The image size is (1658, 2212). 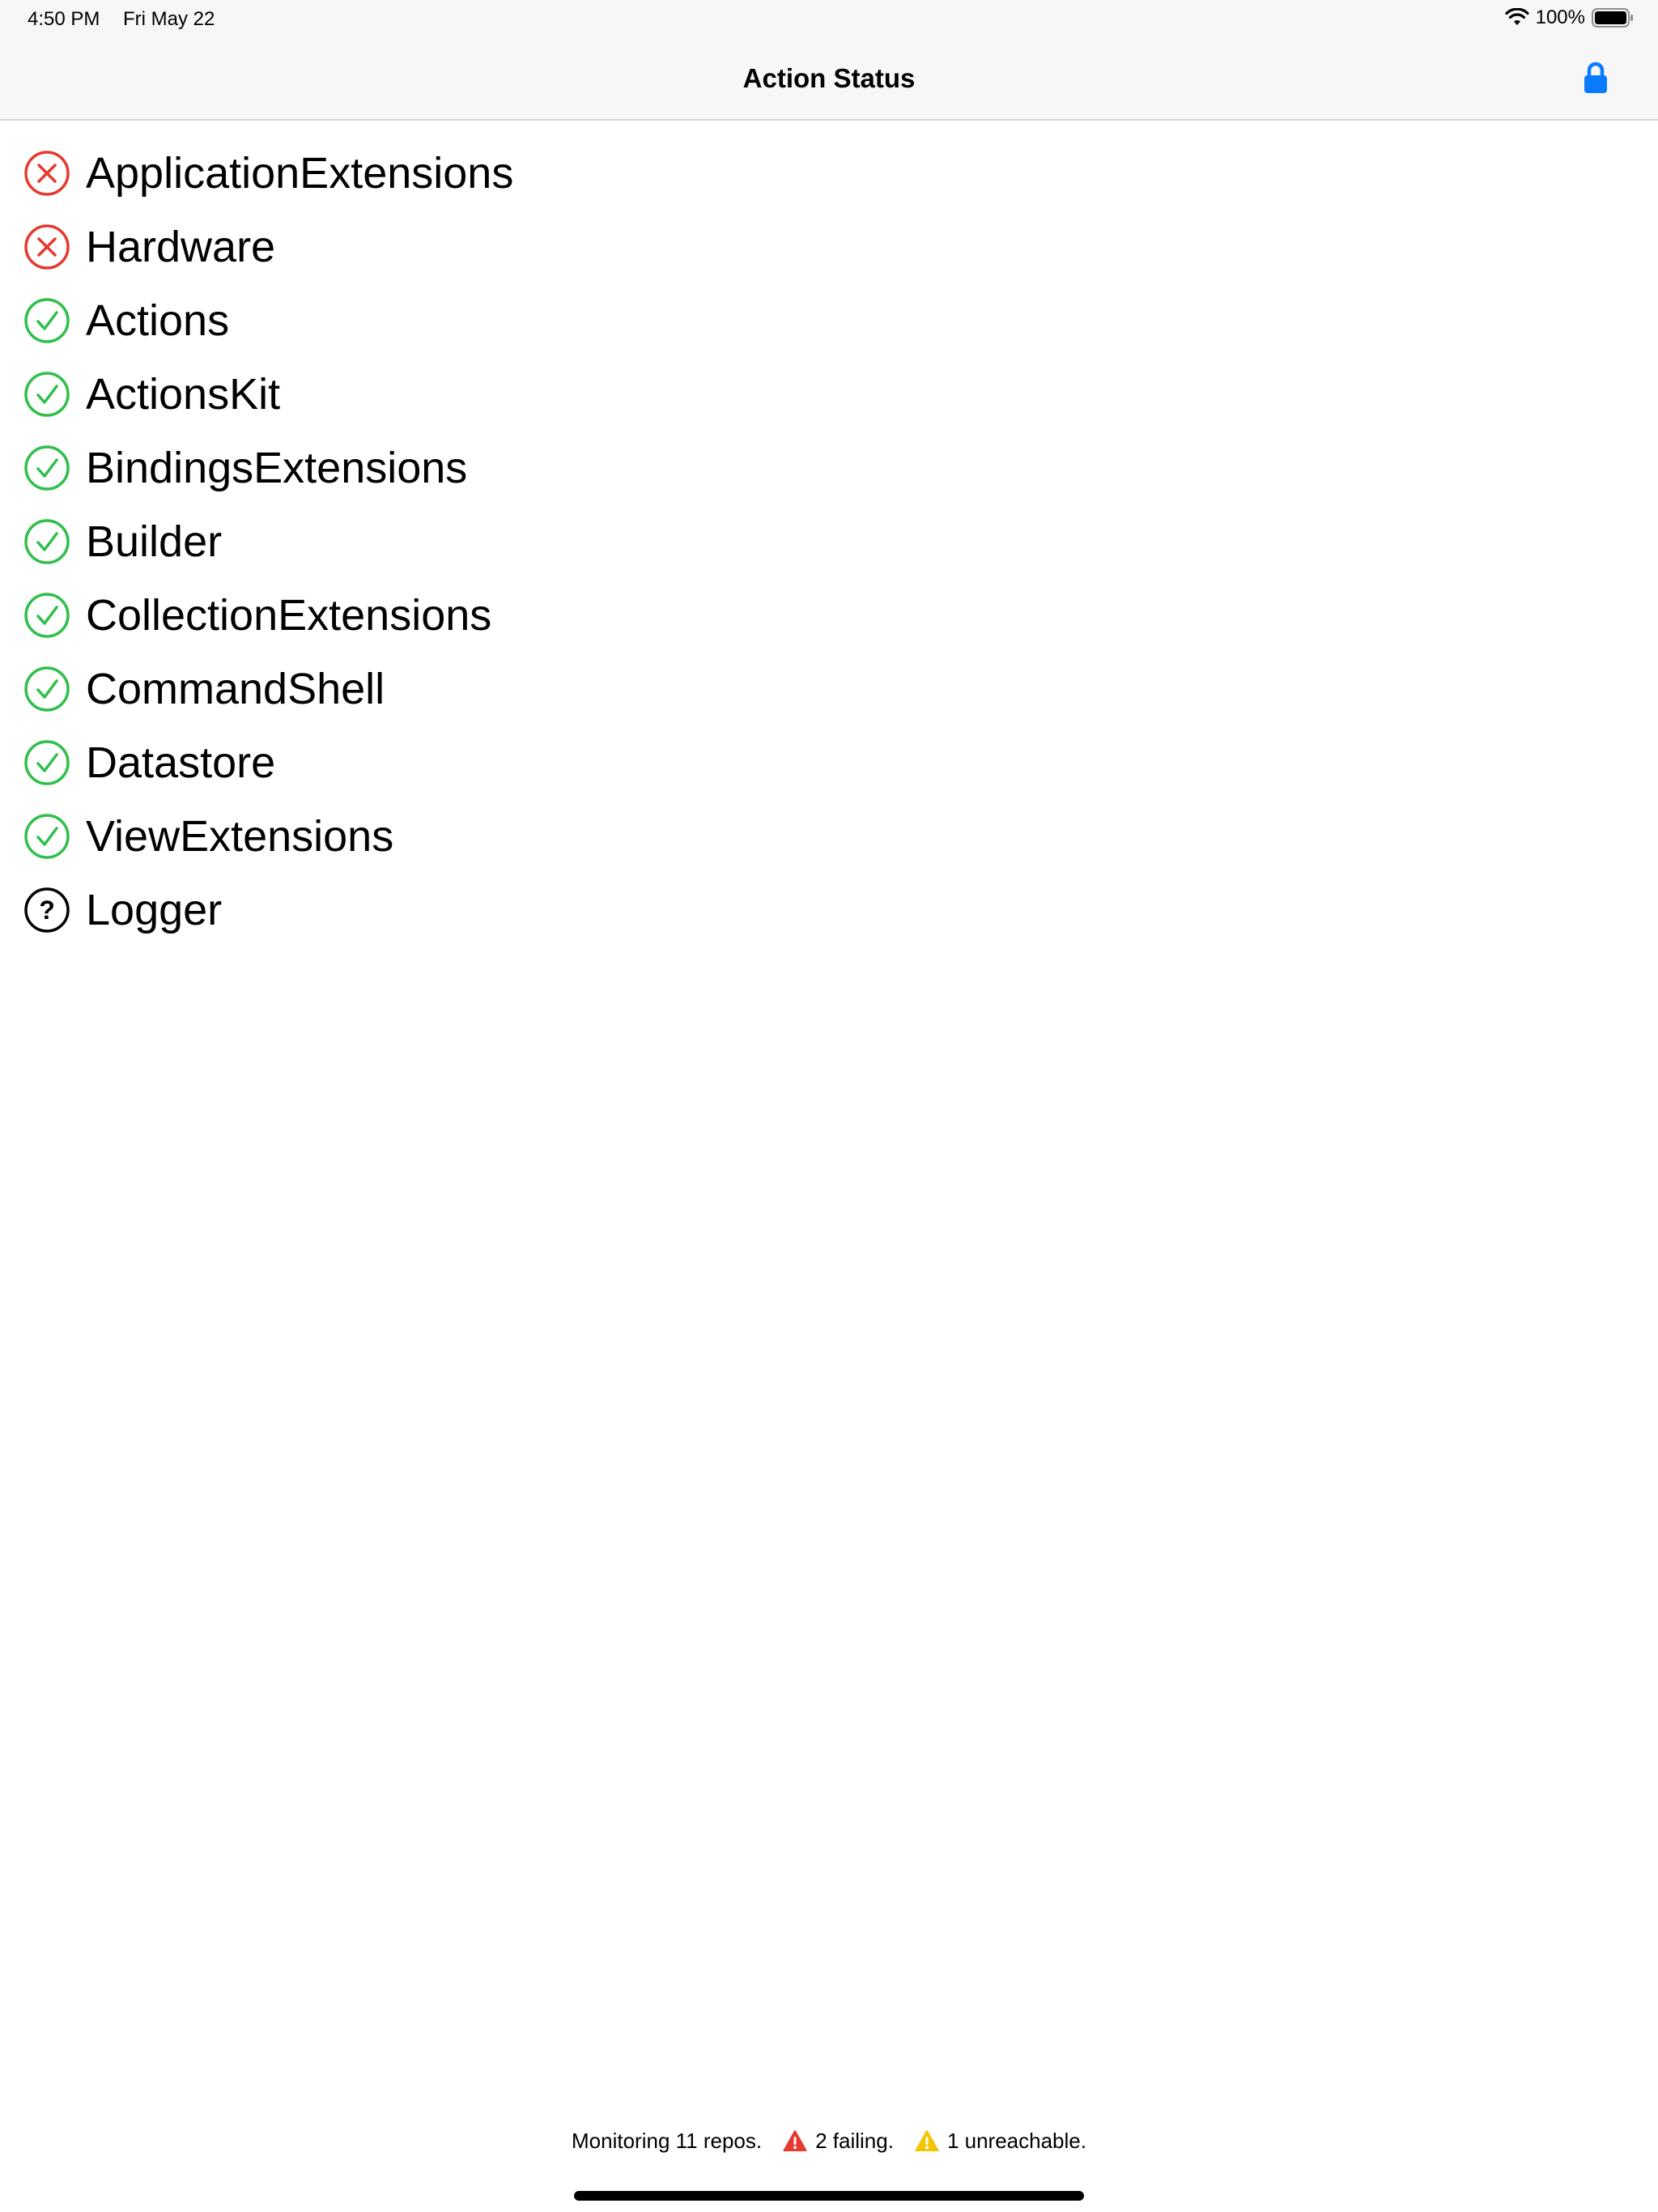 I want to click on repo-name: ApplicationExtensions, so click(x=300, y=173).